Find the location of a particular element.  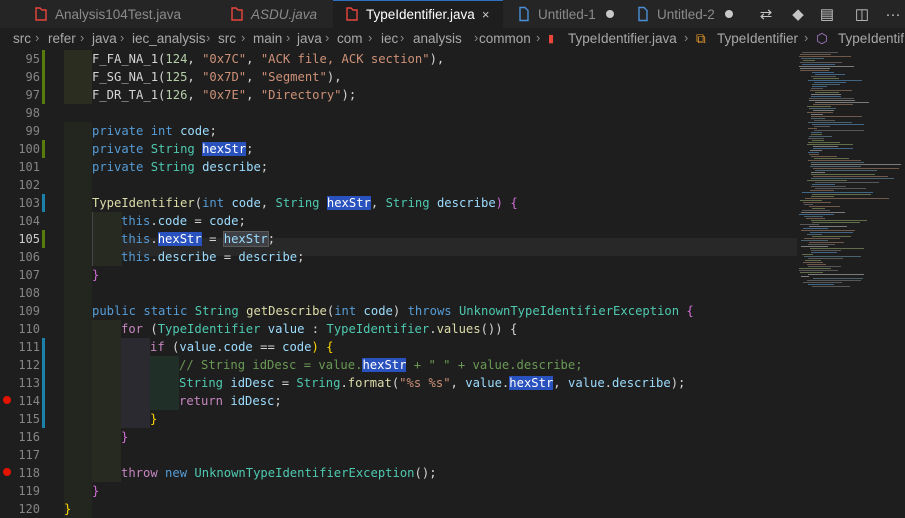

preview-icon: ▤ is located at coordinates (827, 14).